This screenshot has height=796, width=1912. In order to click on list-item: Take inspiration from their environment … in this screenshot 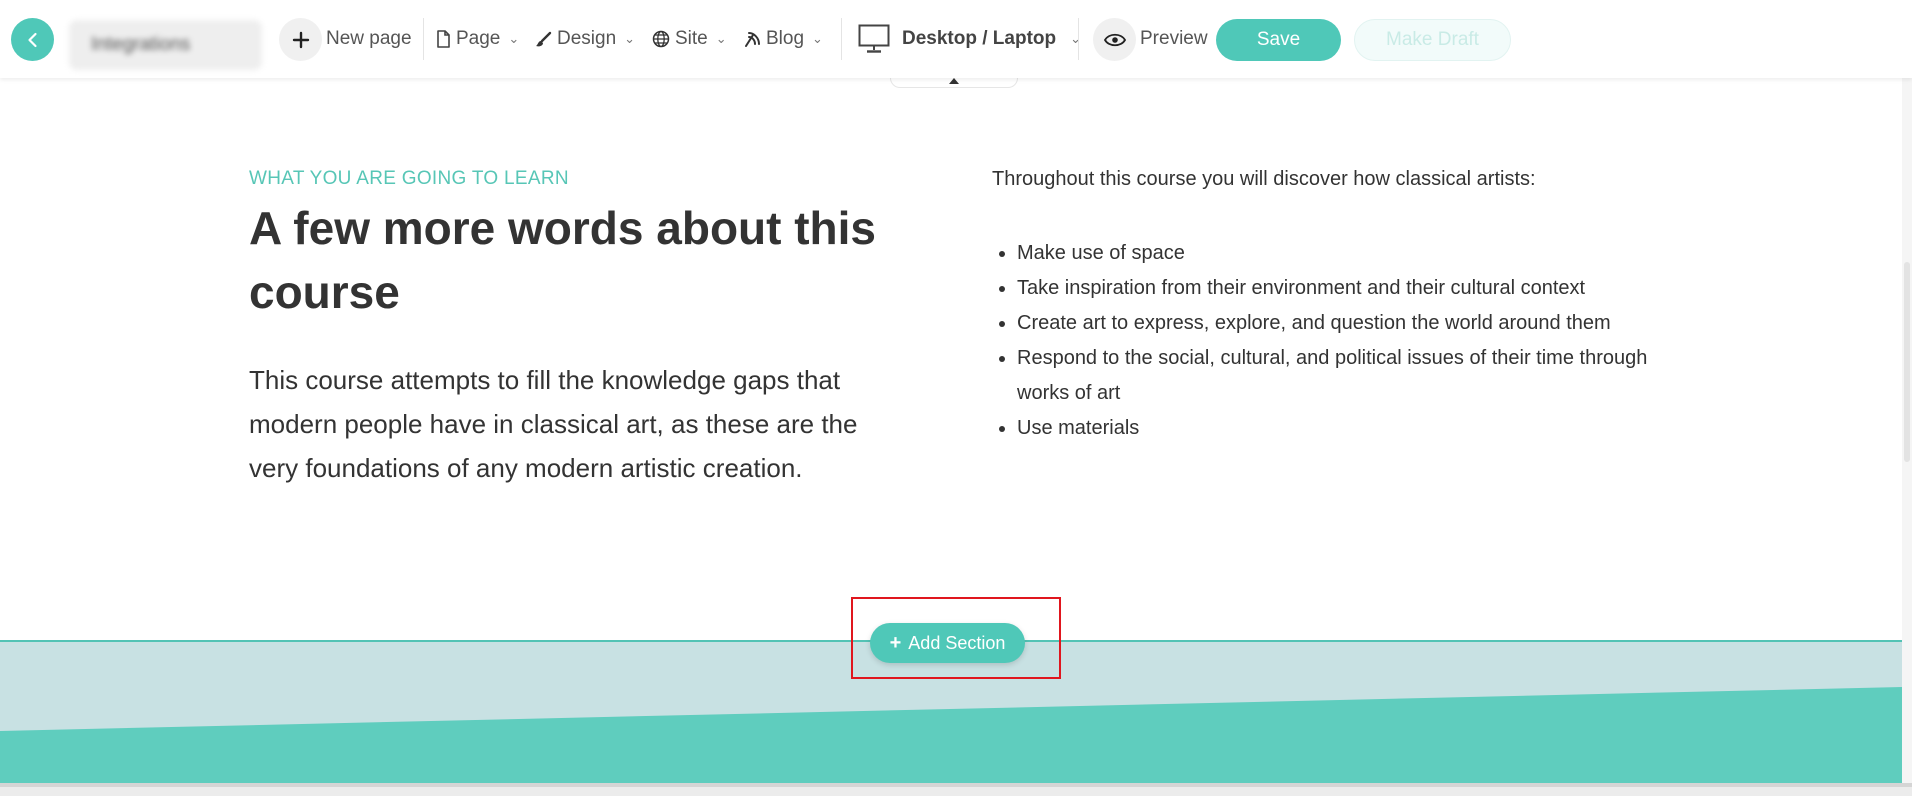, I will do `click(1337, 288)`.